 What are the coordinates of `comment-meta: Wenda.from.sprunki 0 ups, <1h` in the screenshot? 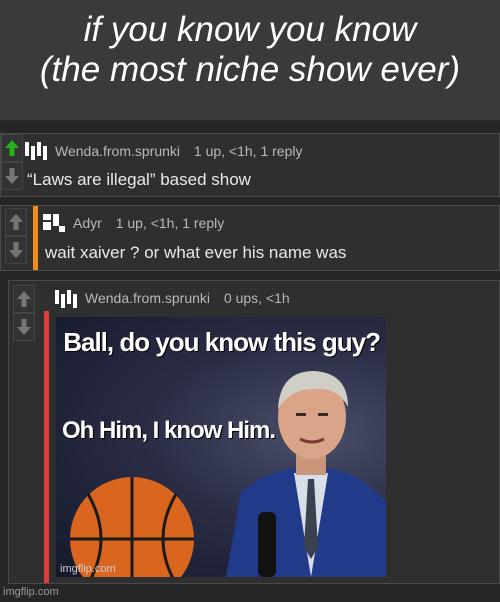 It's located at (187, 298).